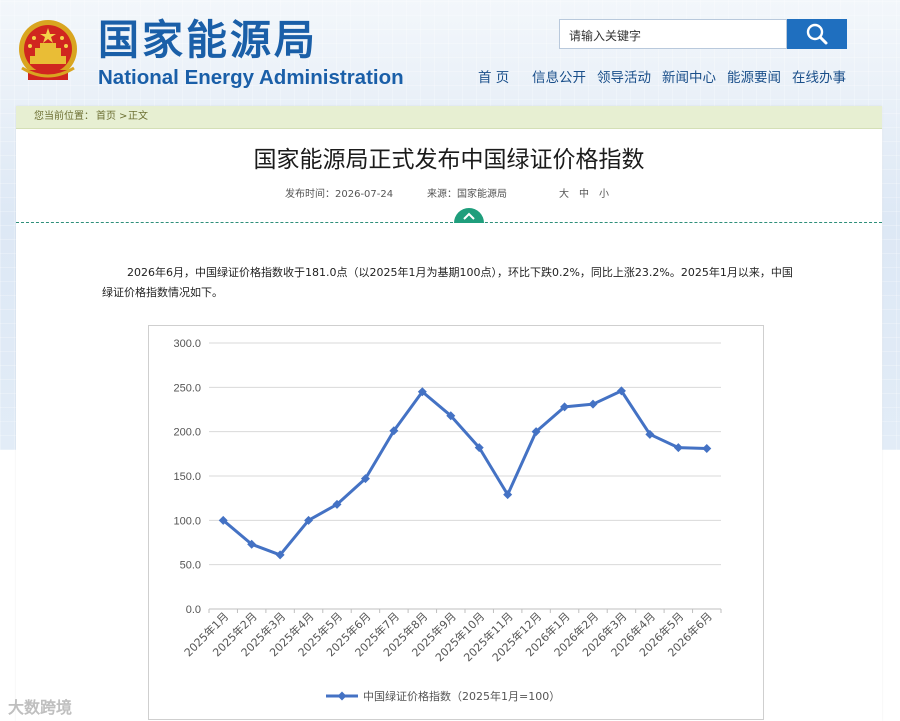 The width and height of the screenshot is (900, 721). I want to click on search-button, so click(817, 34).